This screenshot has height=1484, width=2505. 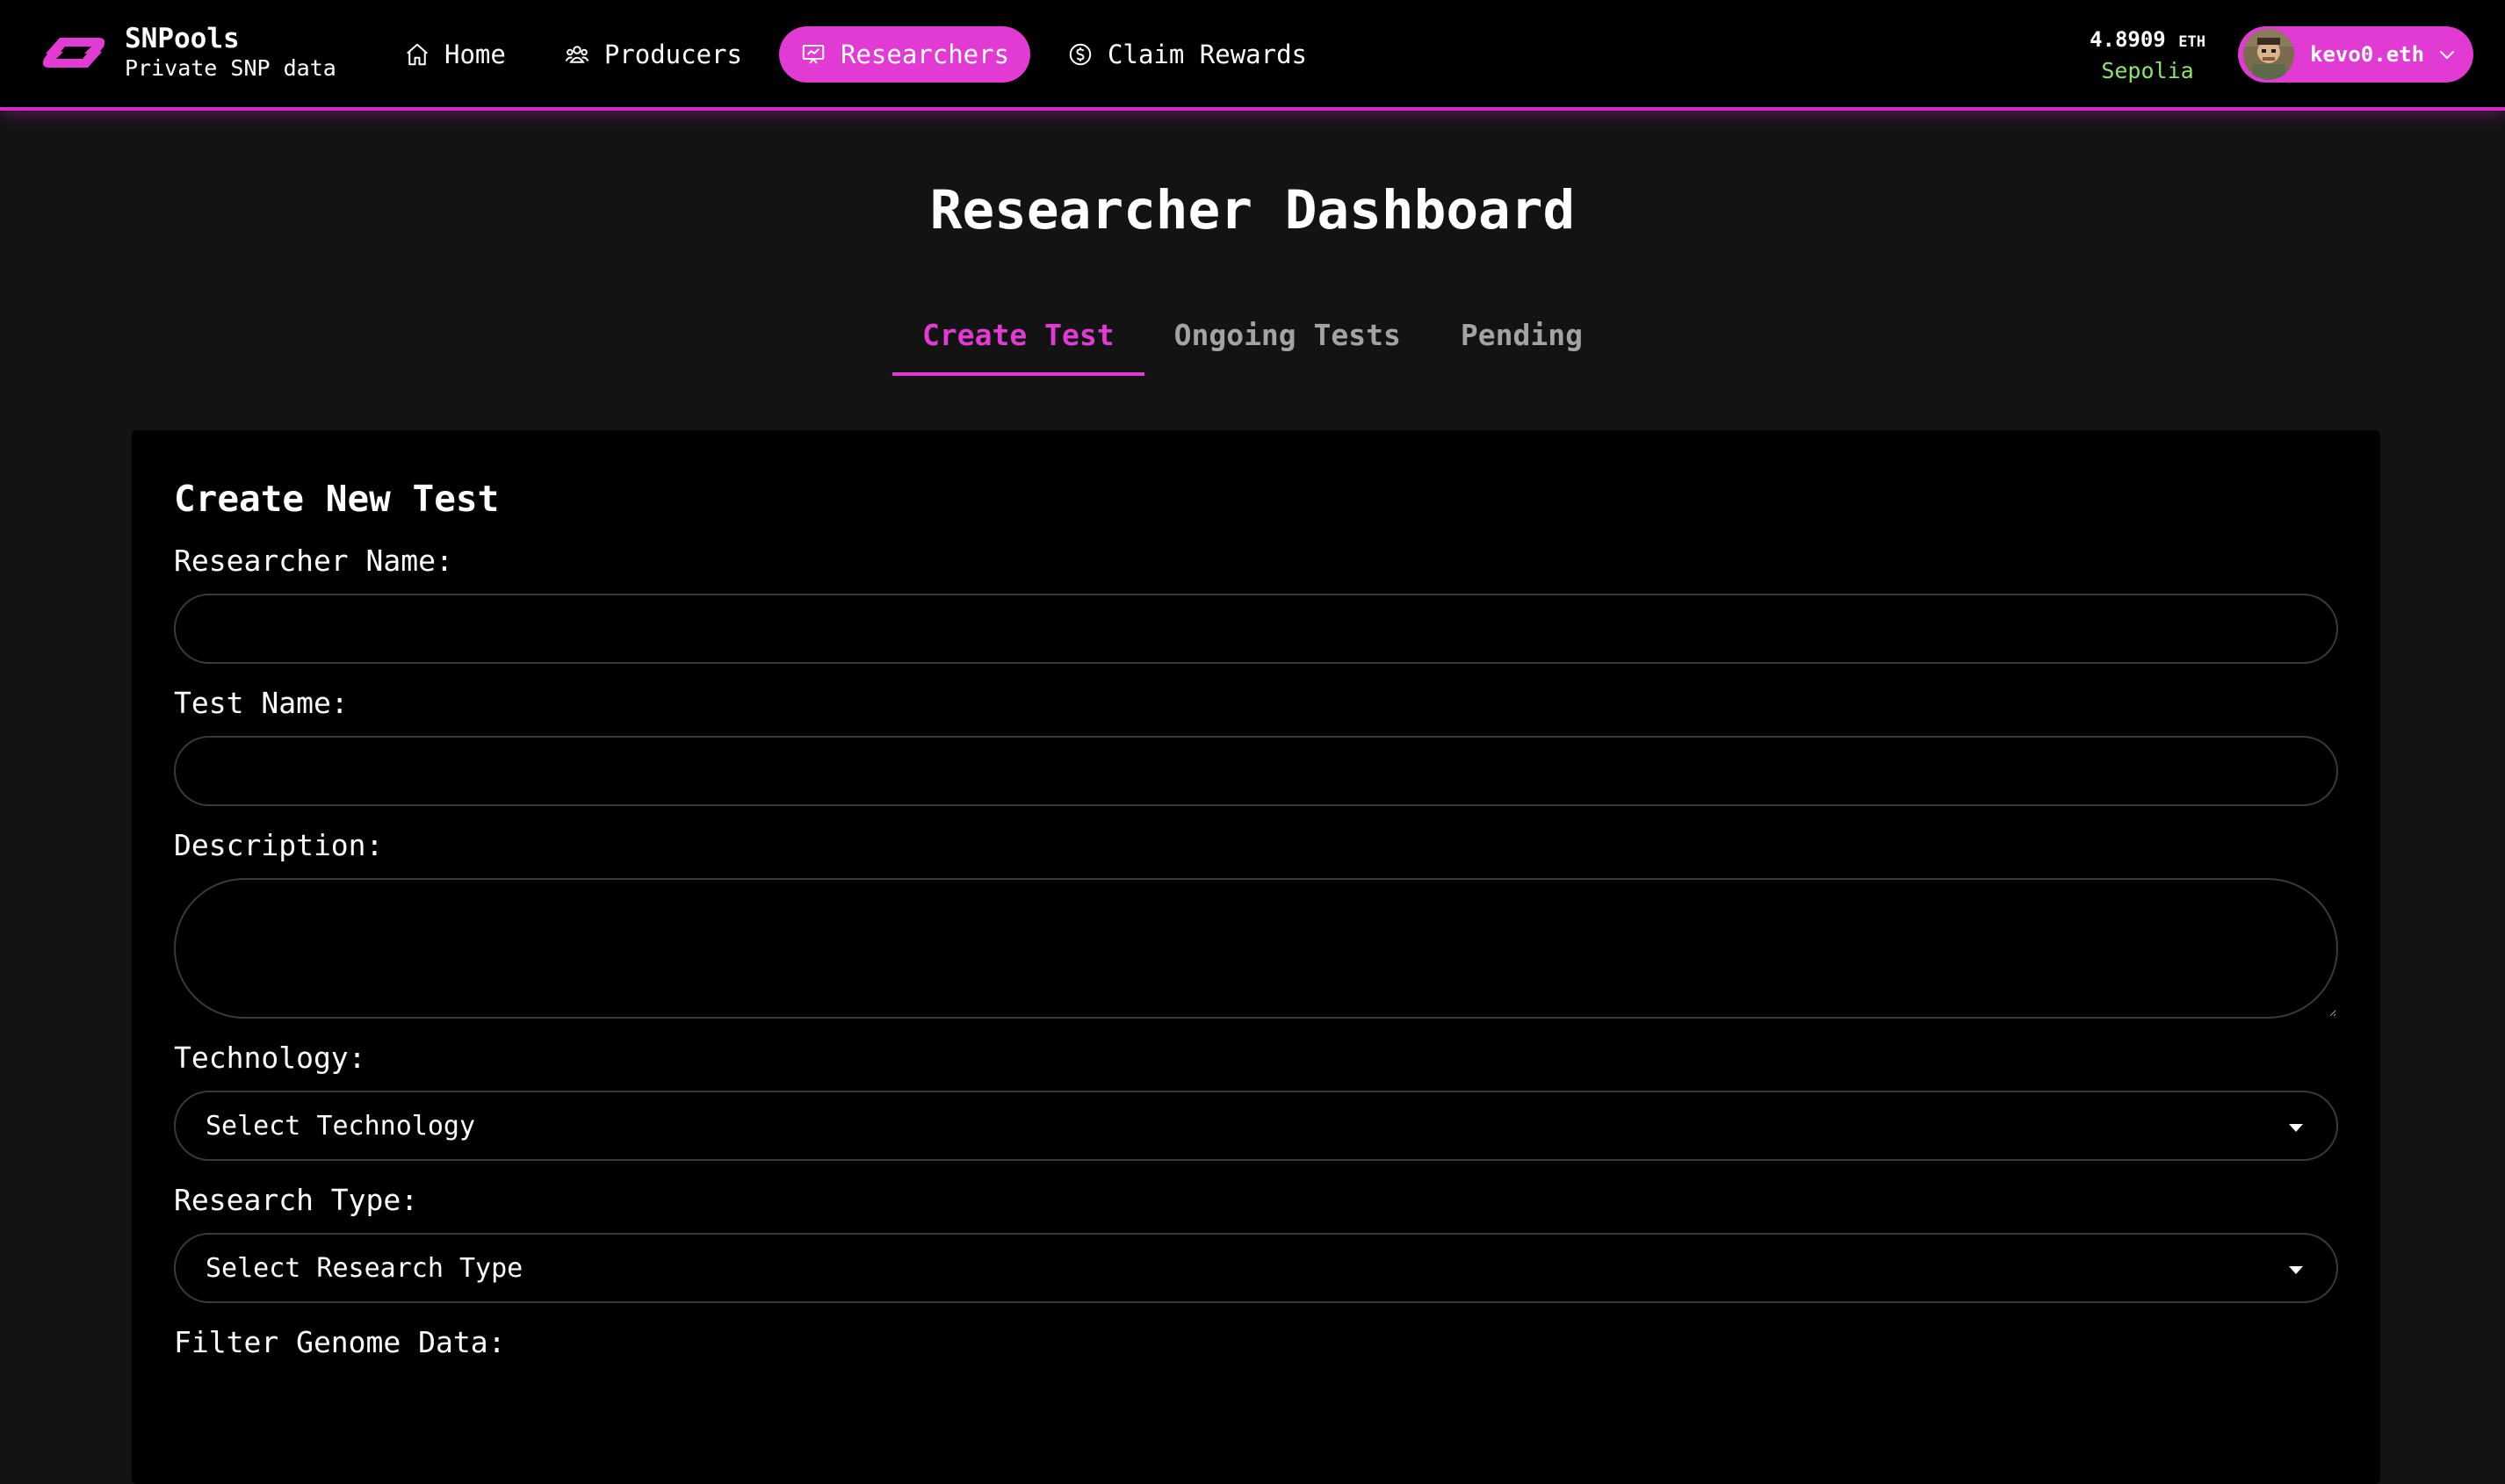 I want to click on presentation-icon, so click(x=814, y=54).